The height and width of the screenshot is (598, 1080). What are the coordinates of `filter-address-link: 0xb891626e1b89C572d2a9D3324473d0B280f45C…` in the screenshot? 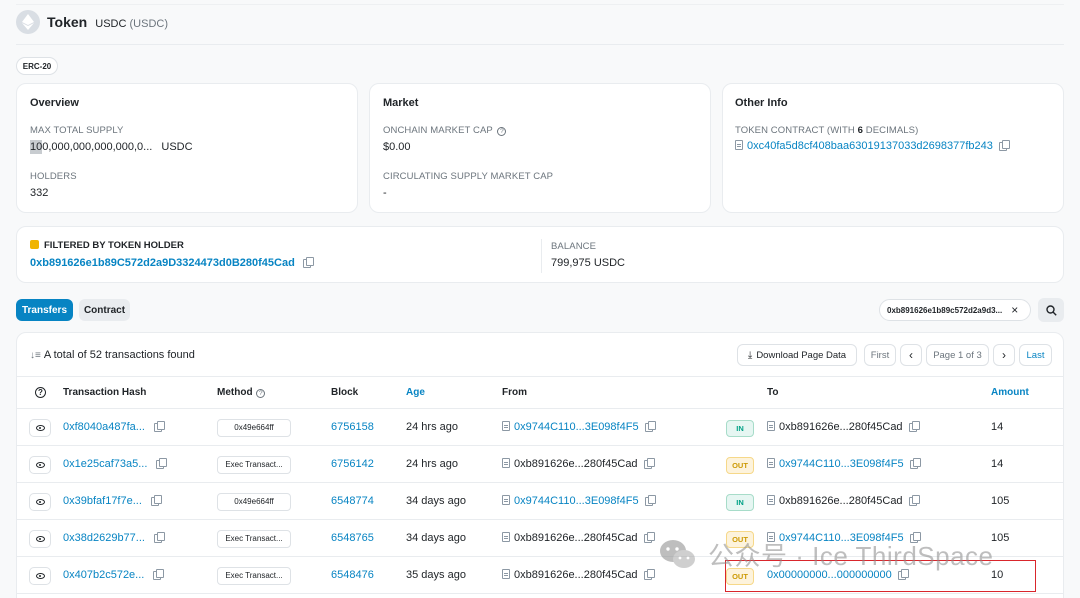 It's located at (162, 263).